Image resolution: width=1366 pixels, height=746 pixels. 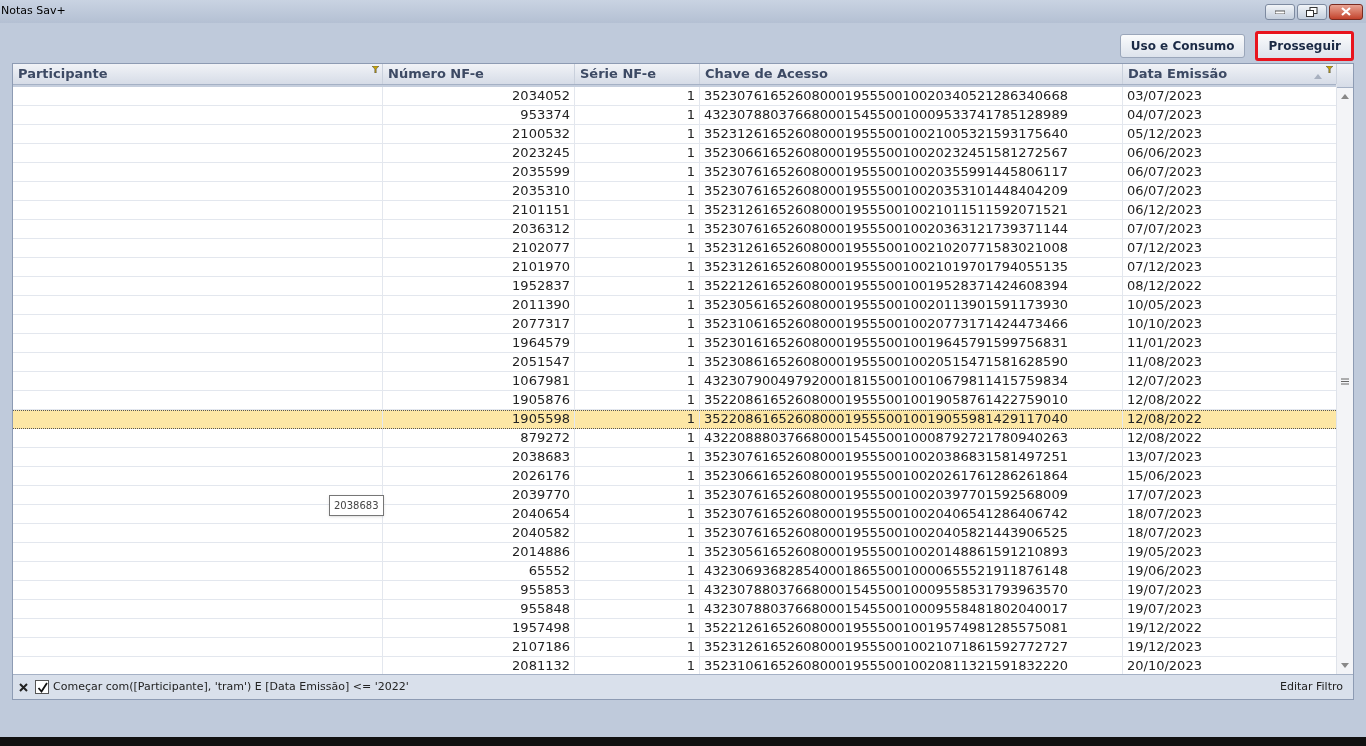 What do you see at coordinates (479, 228) in the screenshot?
I see `table-cell: 2036312` at bounding box center [479, 228].